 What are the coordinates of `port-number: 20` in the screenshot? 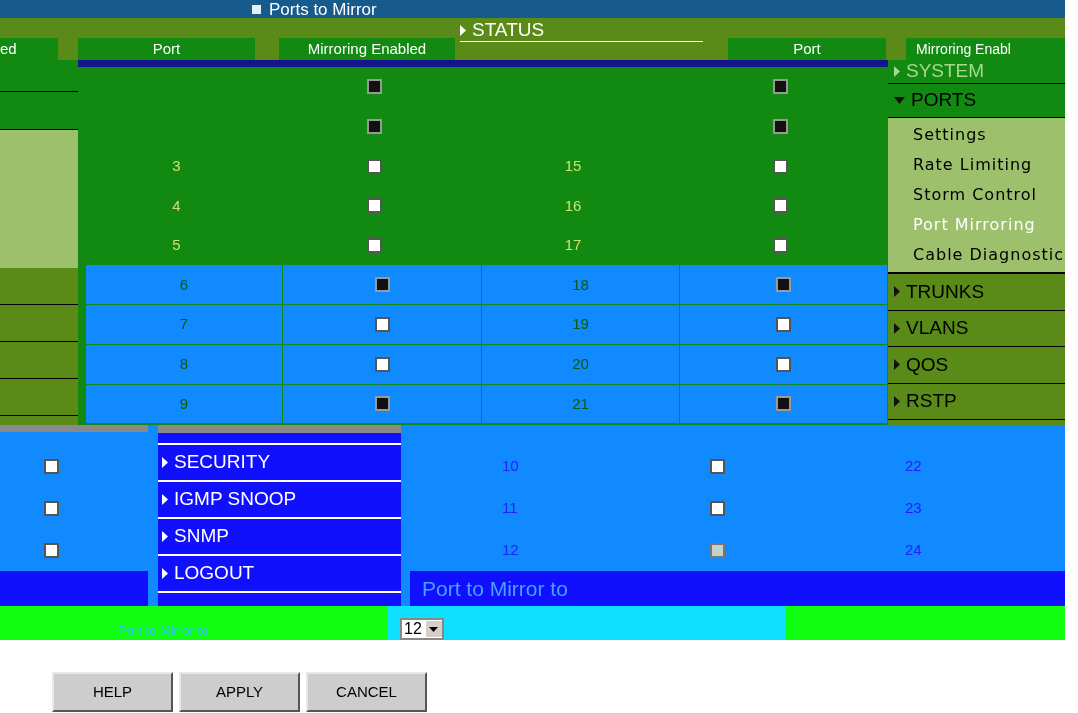 It's located at (580, 363).